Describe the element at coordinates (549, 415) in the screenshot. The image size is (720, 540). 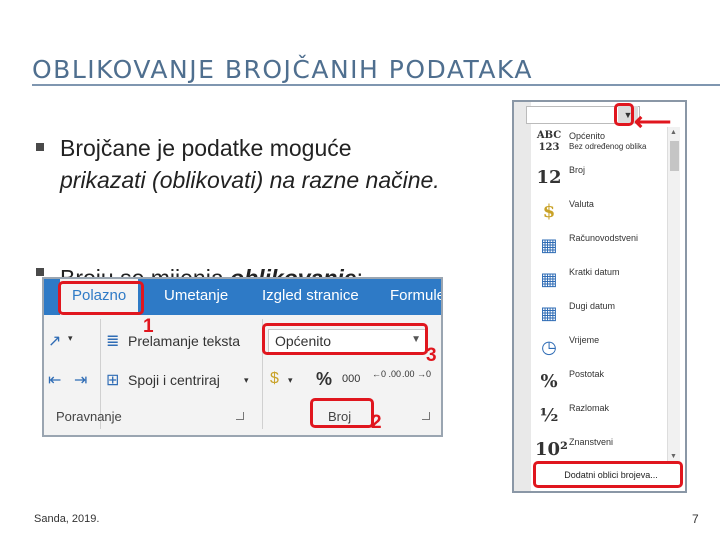
I see `fraction-icon: ½` at that location.